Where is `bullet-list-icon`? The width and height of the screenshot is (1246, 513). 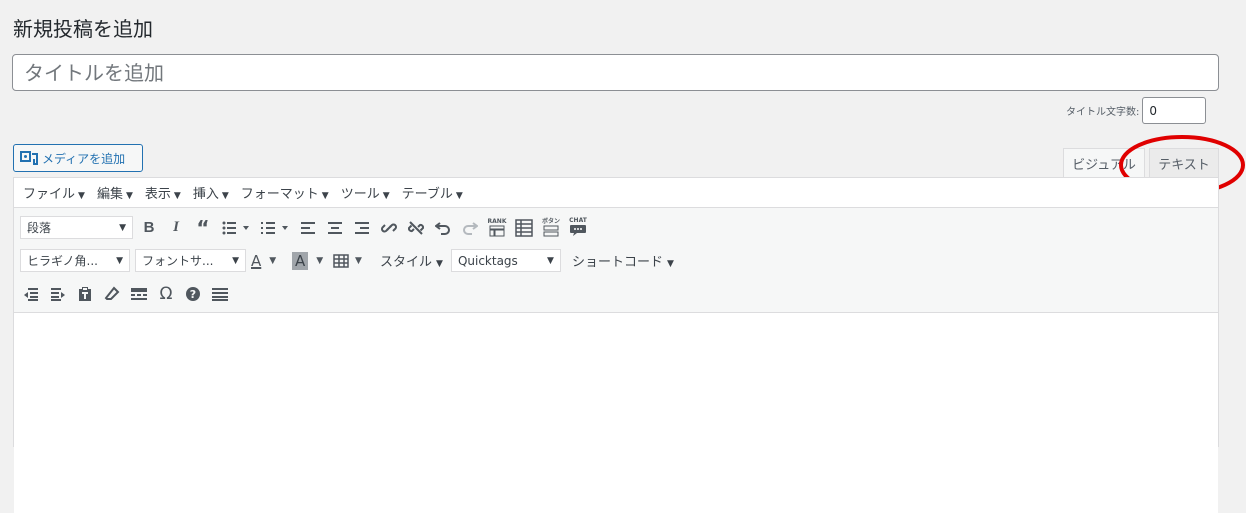 bullet-list-icon is located at coordinates (236, 228).